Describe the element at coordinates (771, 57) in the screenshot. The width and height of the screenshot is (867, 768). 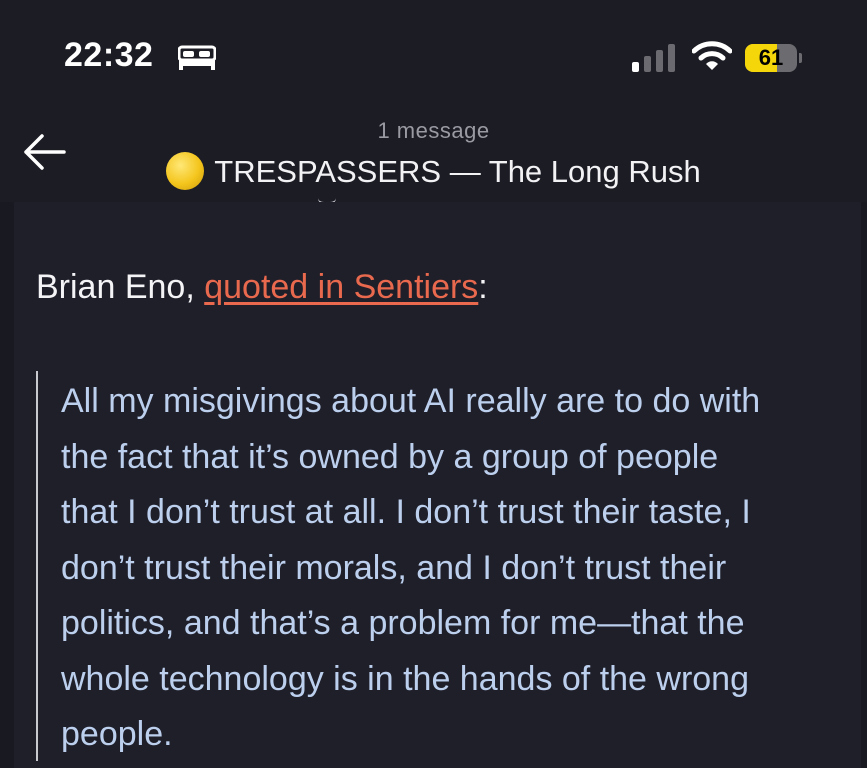
I see `battery-percent: 61` at that location.